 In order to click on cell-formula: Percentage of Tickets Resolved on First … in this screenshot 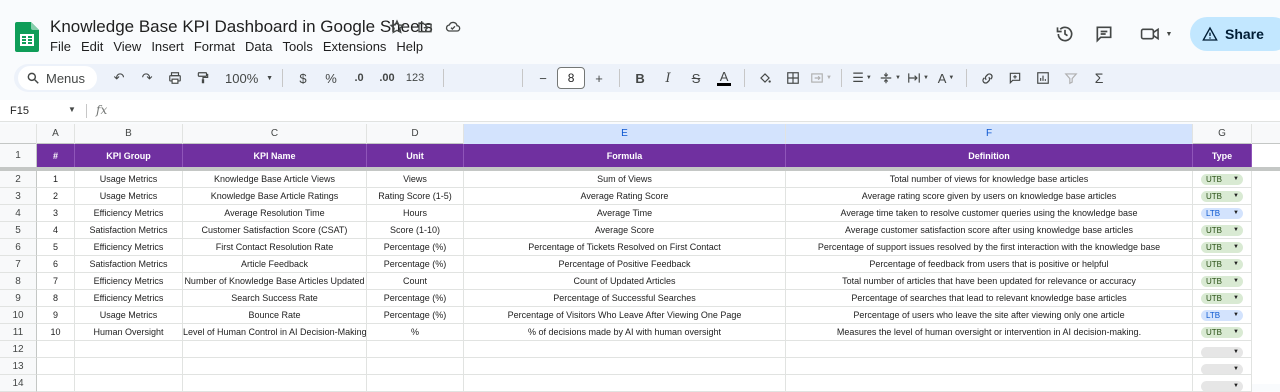, I will do `click(625, 247)`.